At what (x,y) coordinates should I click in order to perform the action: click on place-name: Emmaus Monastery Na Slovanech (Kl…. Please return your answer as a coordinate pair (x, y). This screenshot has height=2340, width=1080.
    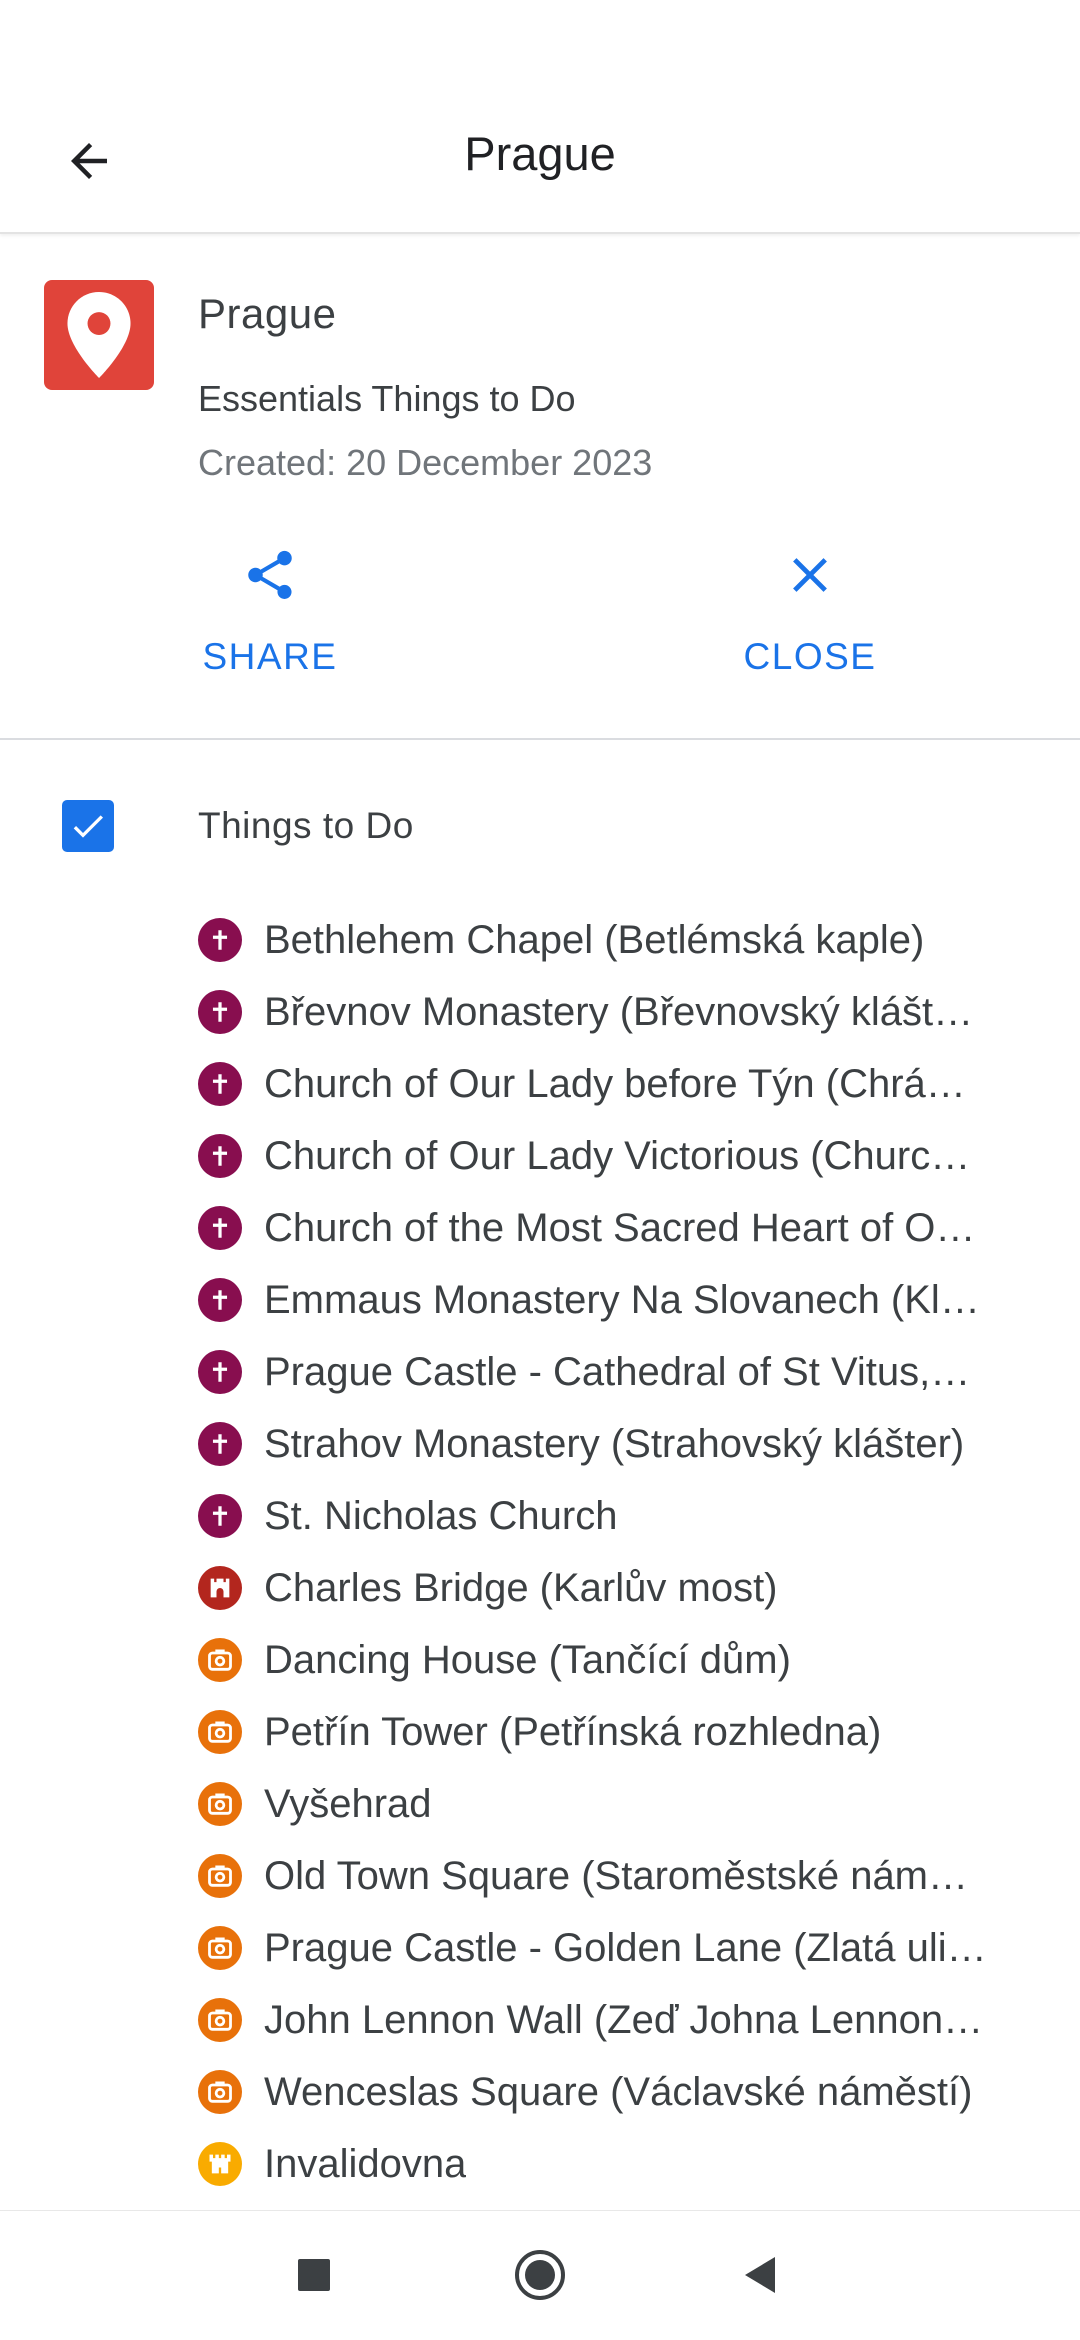
    Looking at the image, I should click on (622, 1299).